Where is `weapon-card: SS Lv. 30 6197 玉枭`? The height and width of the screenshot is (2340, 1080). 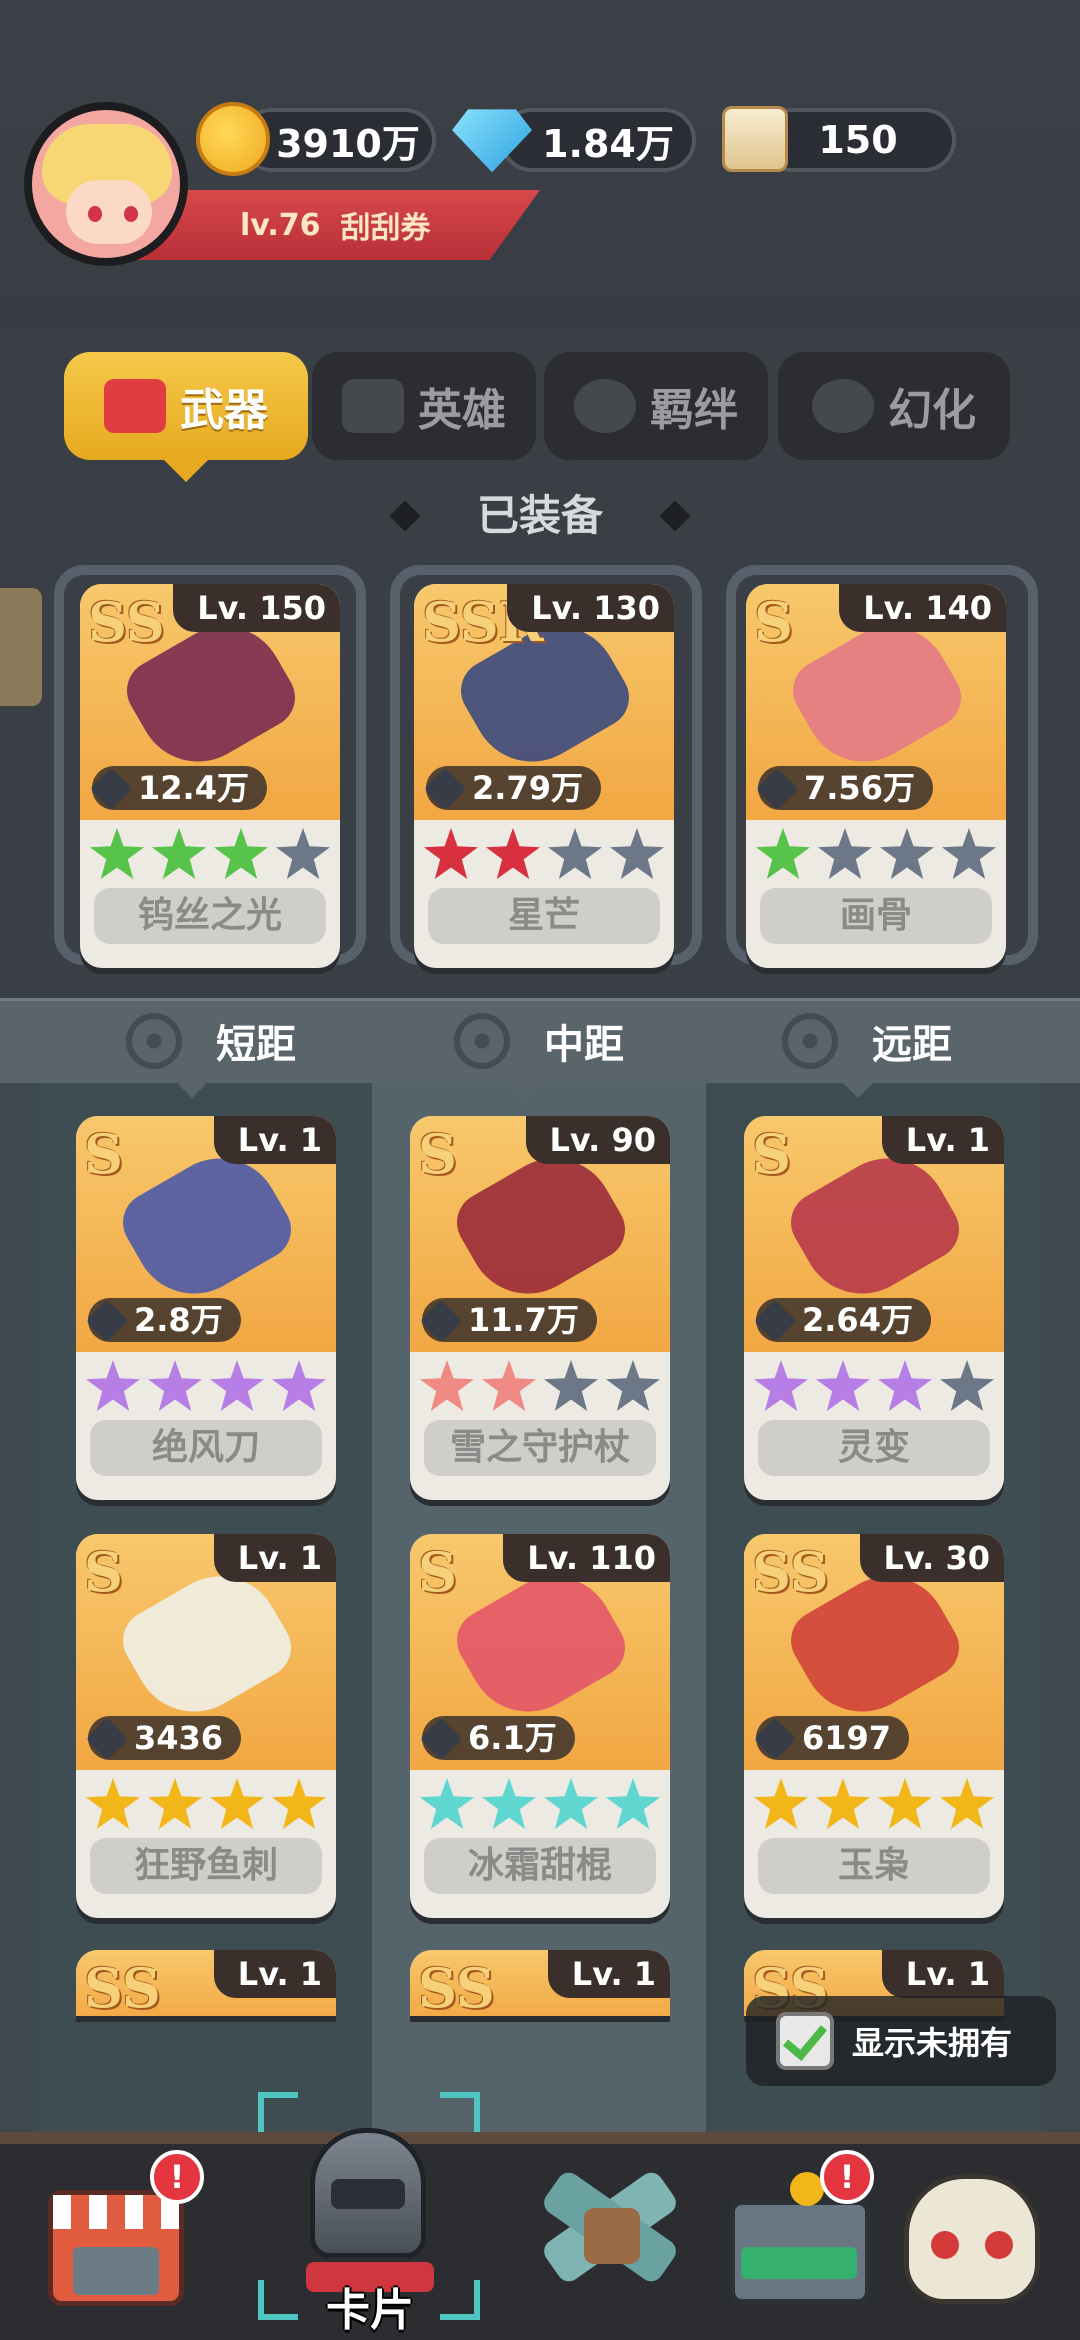
weapon-card: SS Lv. 30 6197 玉枭 is located at coordinates (874, 1726).